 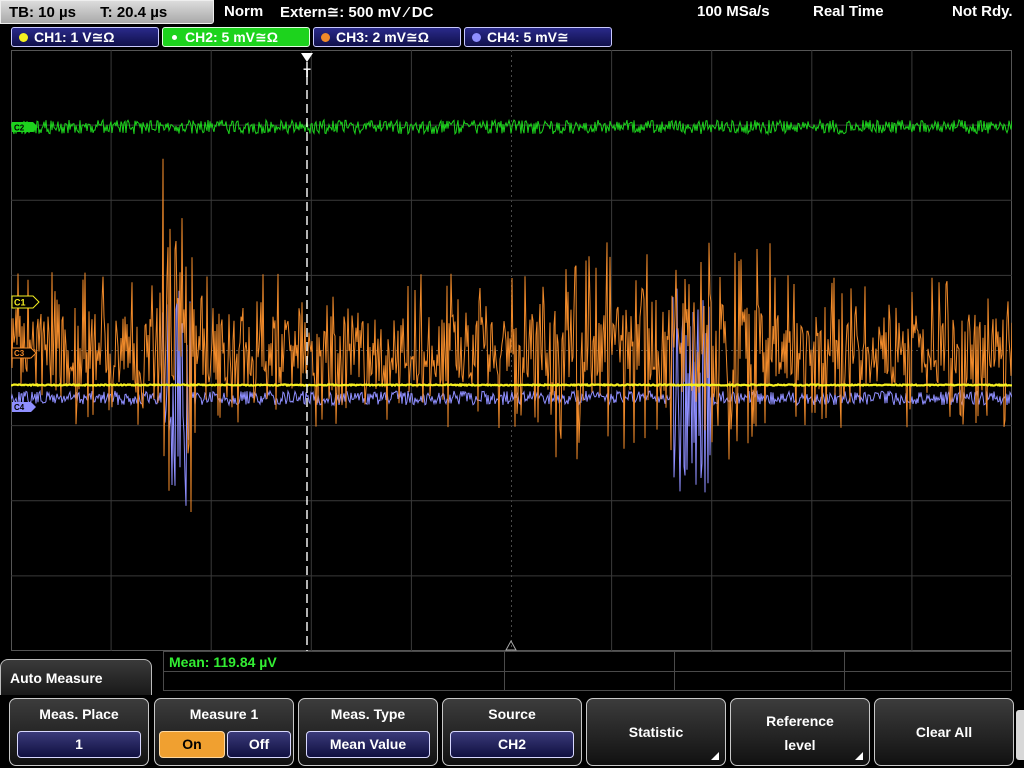 I want to click on tab-ch1-label: CH1: 1 V≅Ω, so click(x=74, y=37).